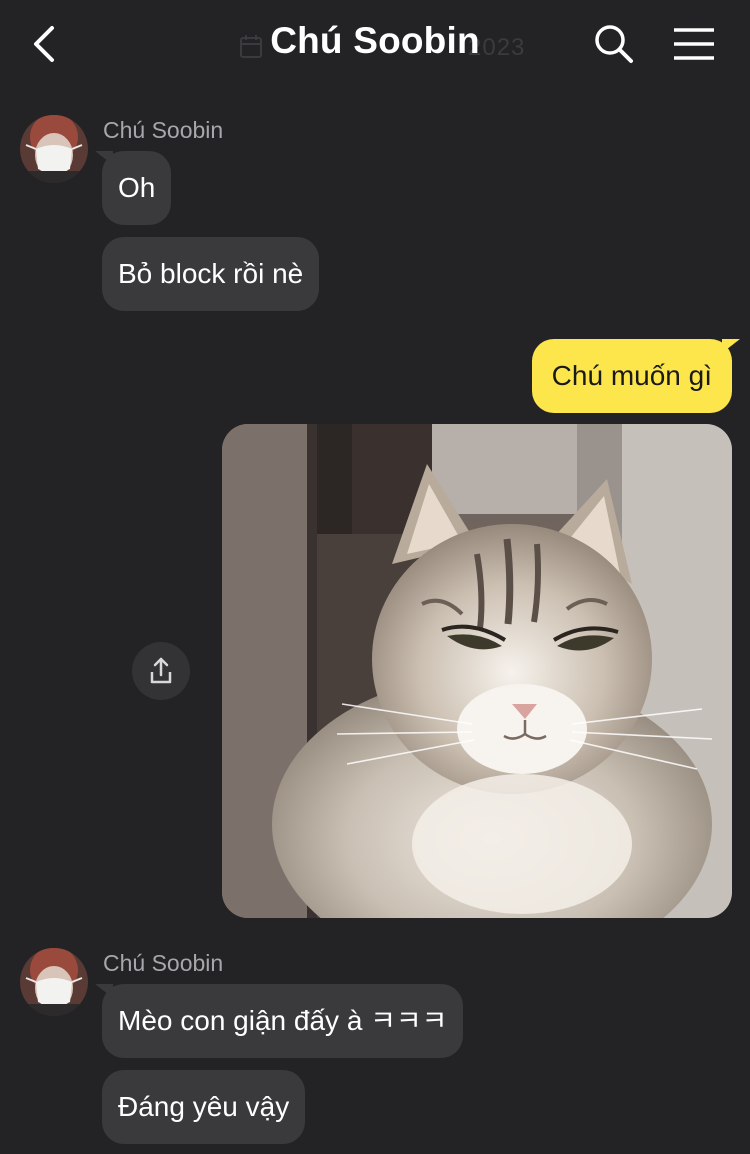  I want to click on outgoing-message: Chú muốn gì, so click(631, 376).